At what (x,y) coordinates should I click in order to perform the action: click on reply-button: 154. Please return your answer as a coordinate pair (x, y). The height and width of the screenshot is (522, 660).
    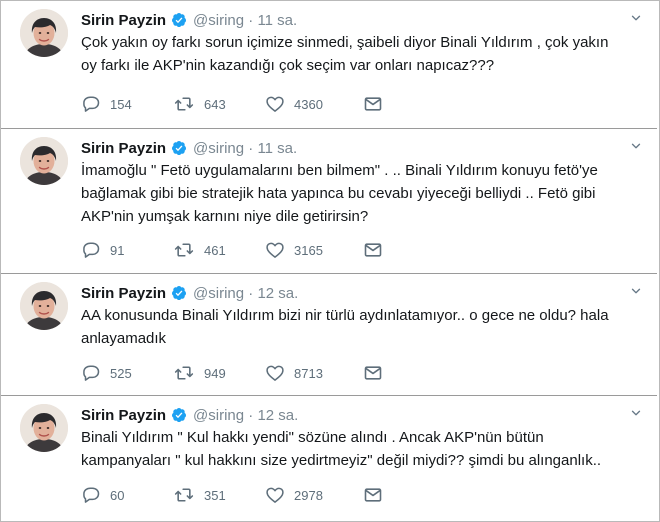
    Looking at the image, I should click on (127, 104).